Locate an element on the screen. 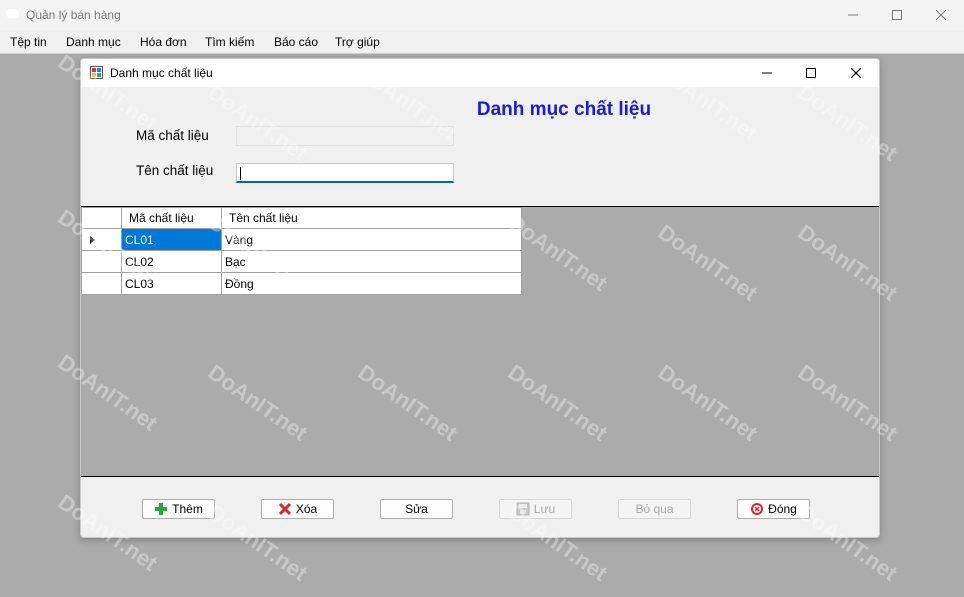 This screenshot has height=597, width=964. cell-name: Đồng is located at coordinates (371, 283).